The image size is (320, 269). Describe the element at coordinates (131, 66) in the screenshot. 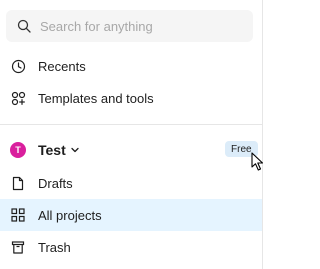

I see `nav-item-recents: Recents` at that location.